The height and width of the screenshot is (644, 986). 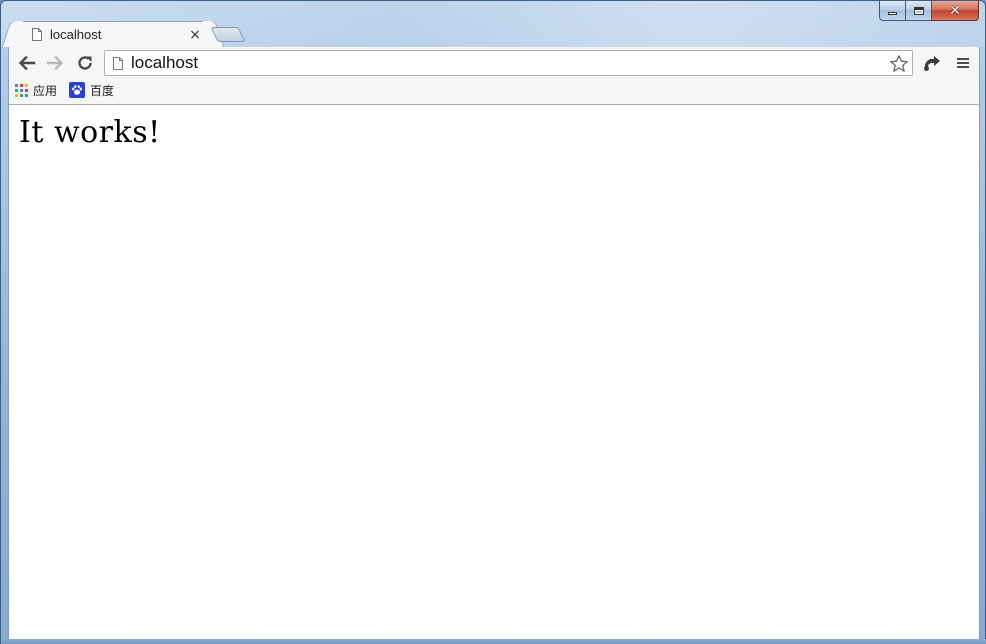 What do you see at coordinates (892, 13) in the screenshot?
I see `minimize-icon` at bounding box center [892, 13].